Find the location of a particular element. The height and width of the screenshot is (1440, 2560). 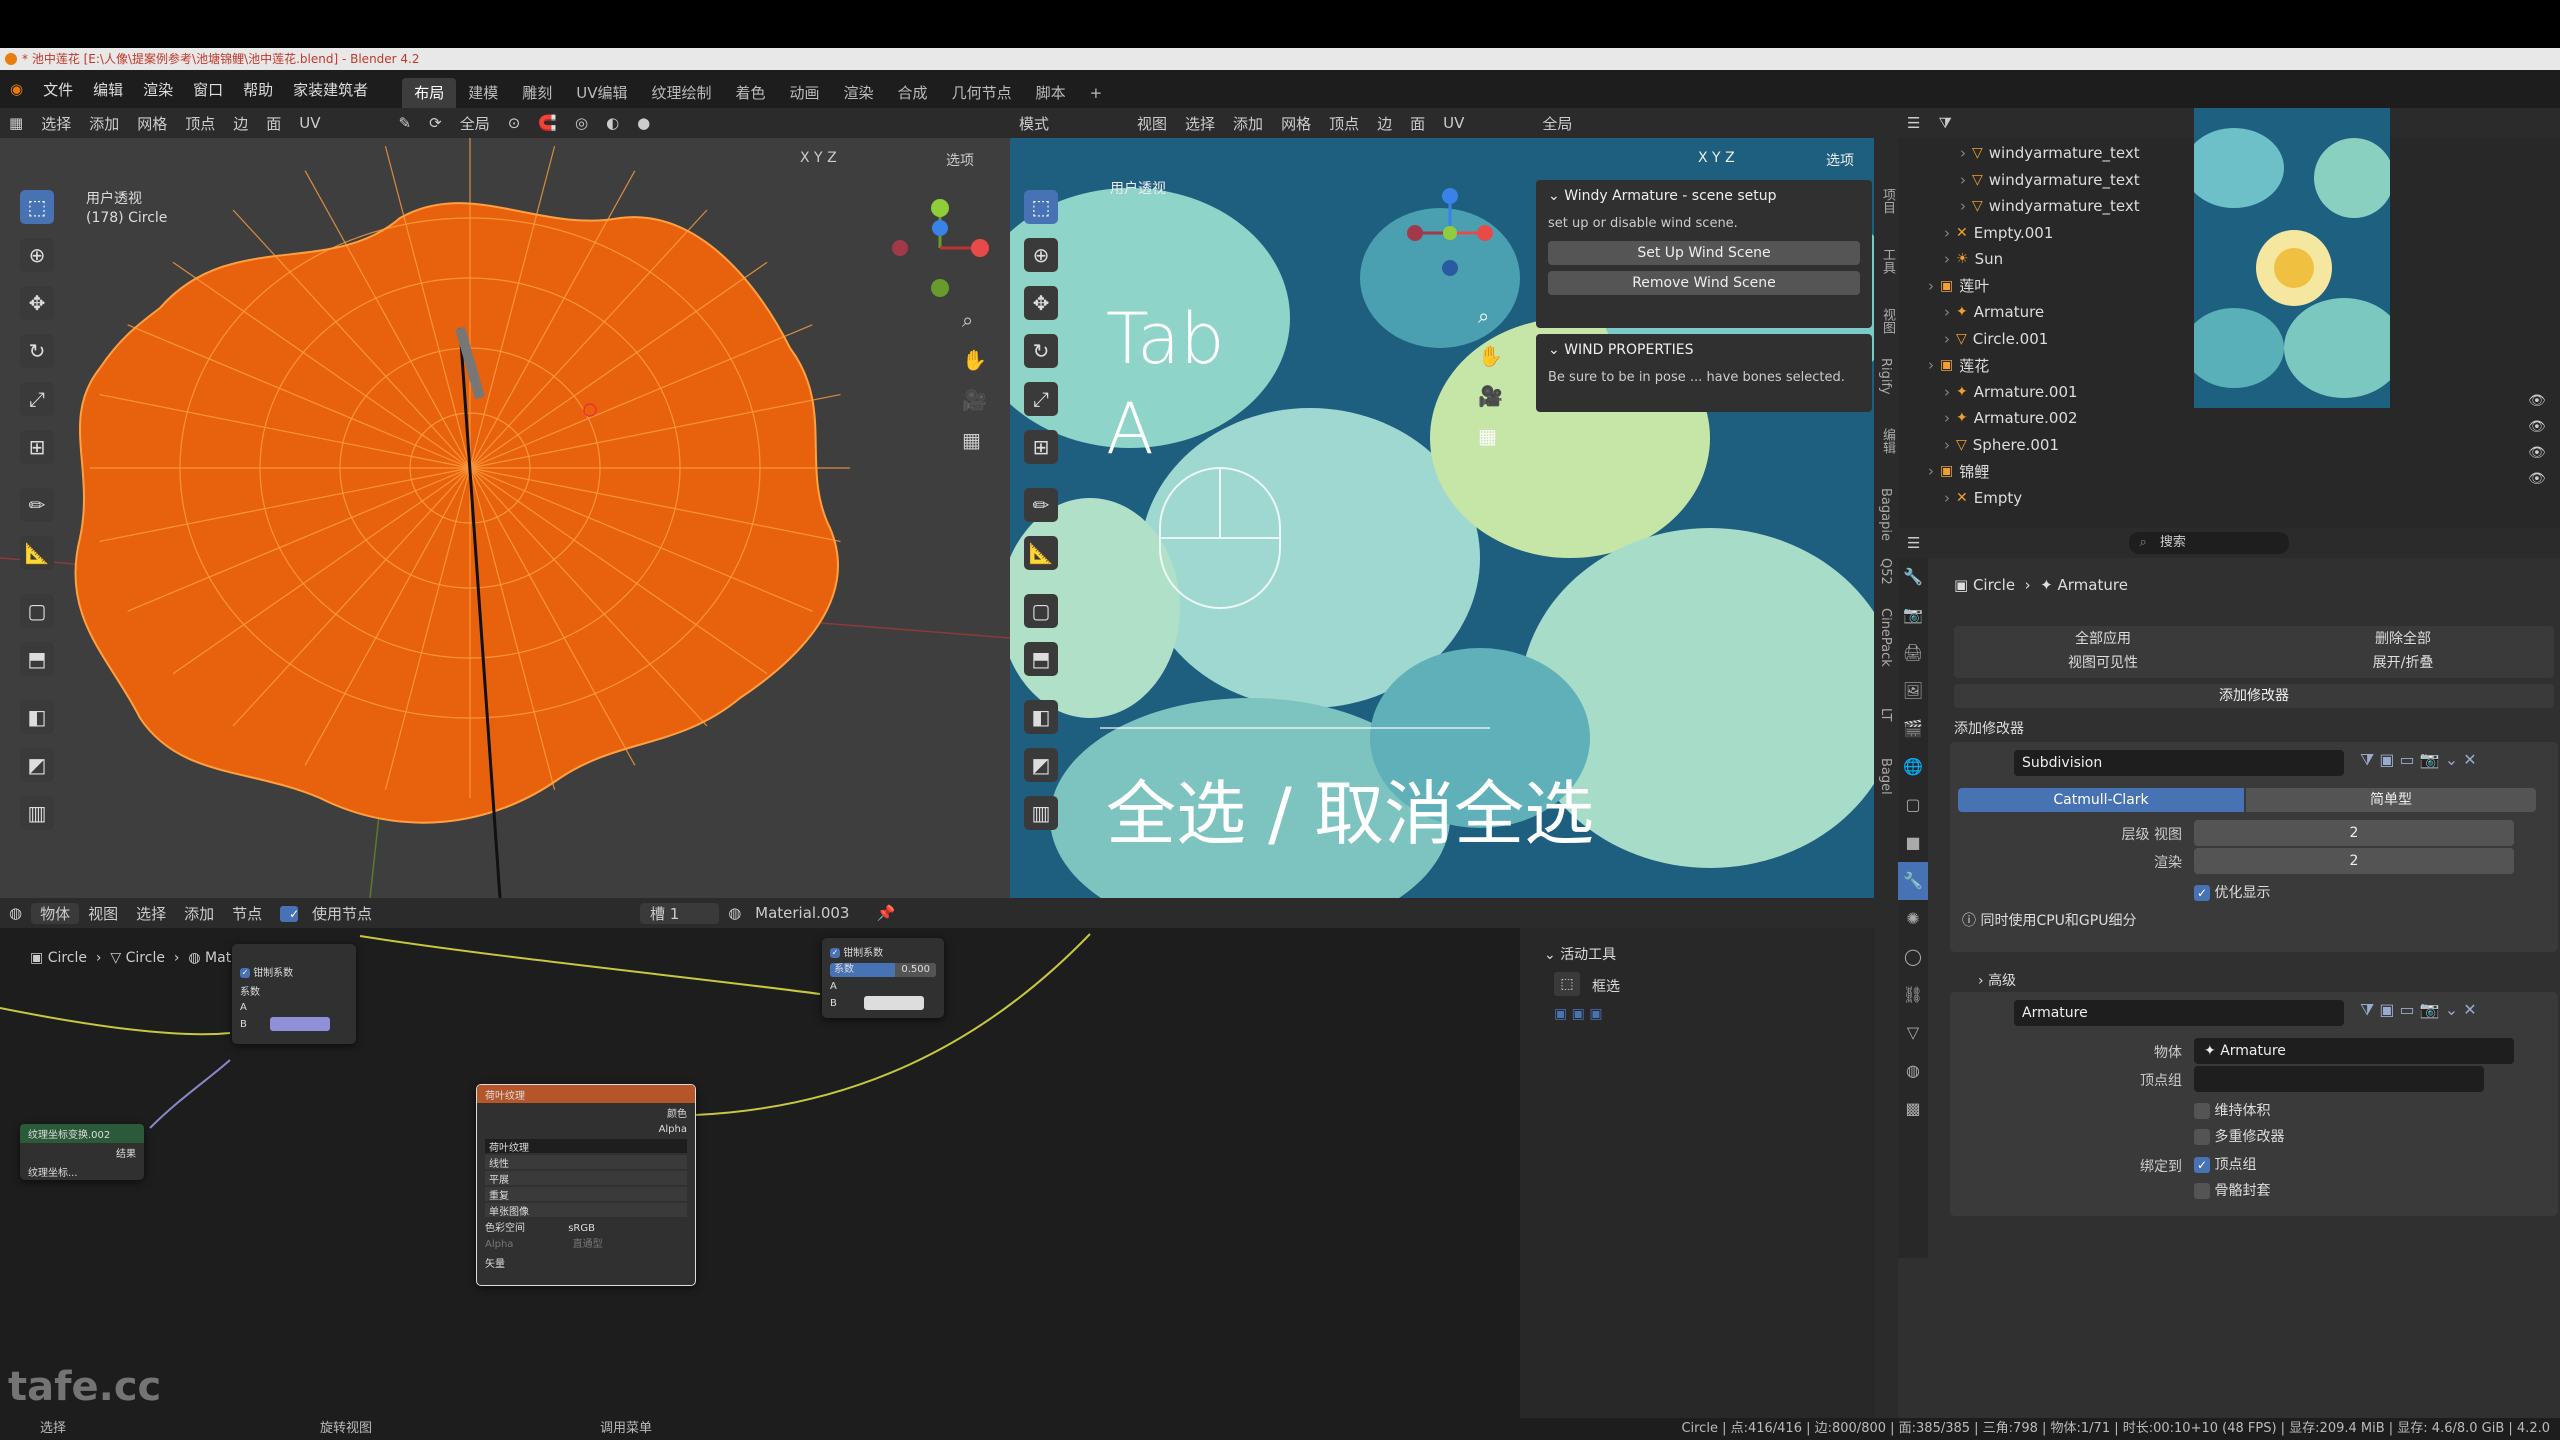

tab-uv: UV编辑 is located at coordinates (601, 93).